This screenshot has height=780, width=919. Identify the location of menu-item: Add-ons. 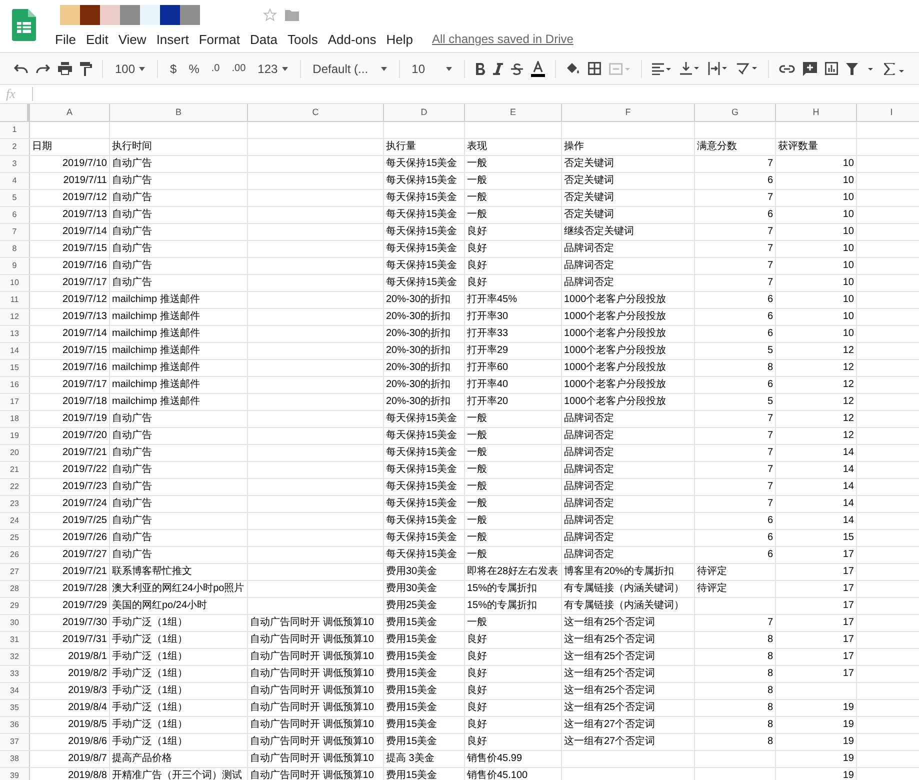
(352, 39).